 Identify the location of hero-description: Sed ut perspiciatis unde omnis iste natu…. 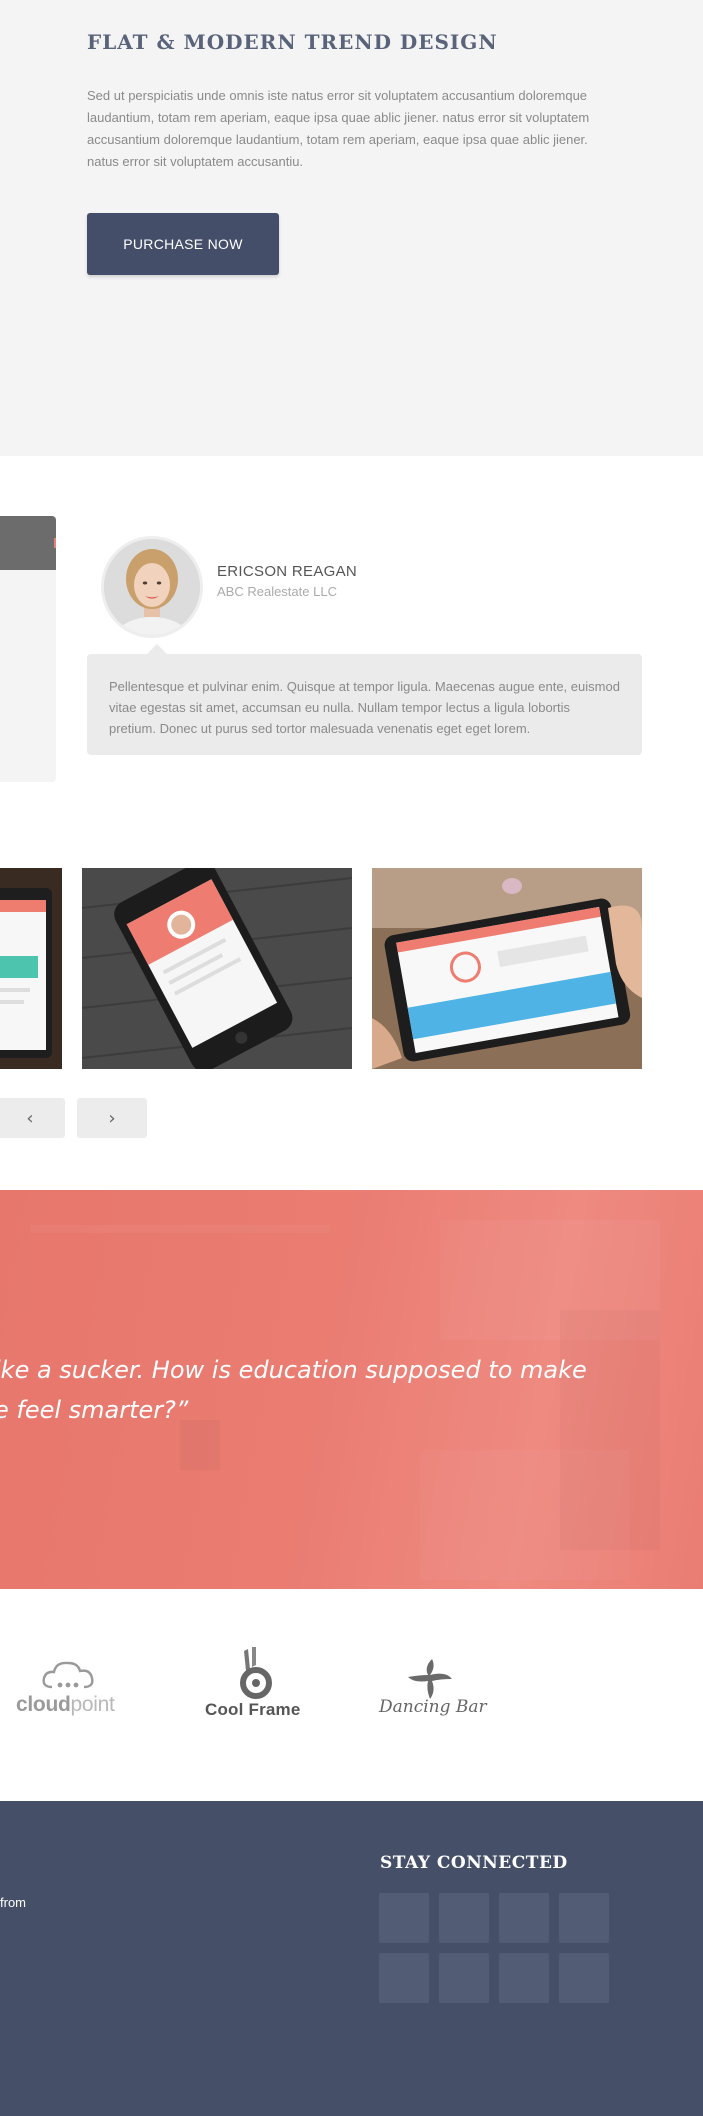
(338, 128).